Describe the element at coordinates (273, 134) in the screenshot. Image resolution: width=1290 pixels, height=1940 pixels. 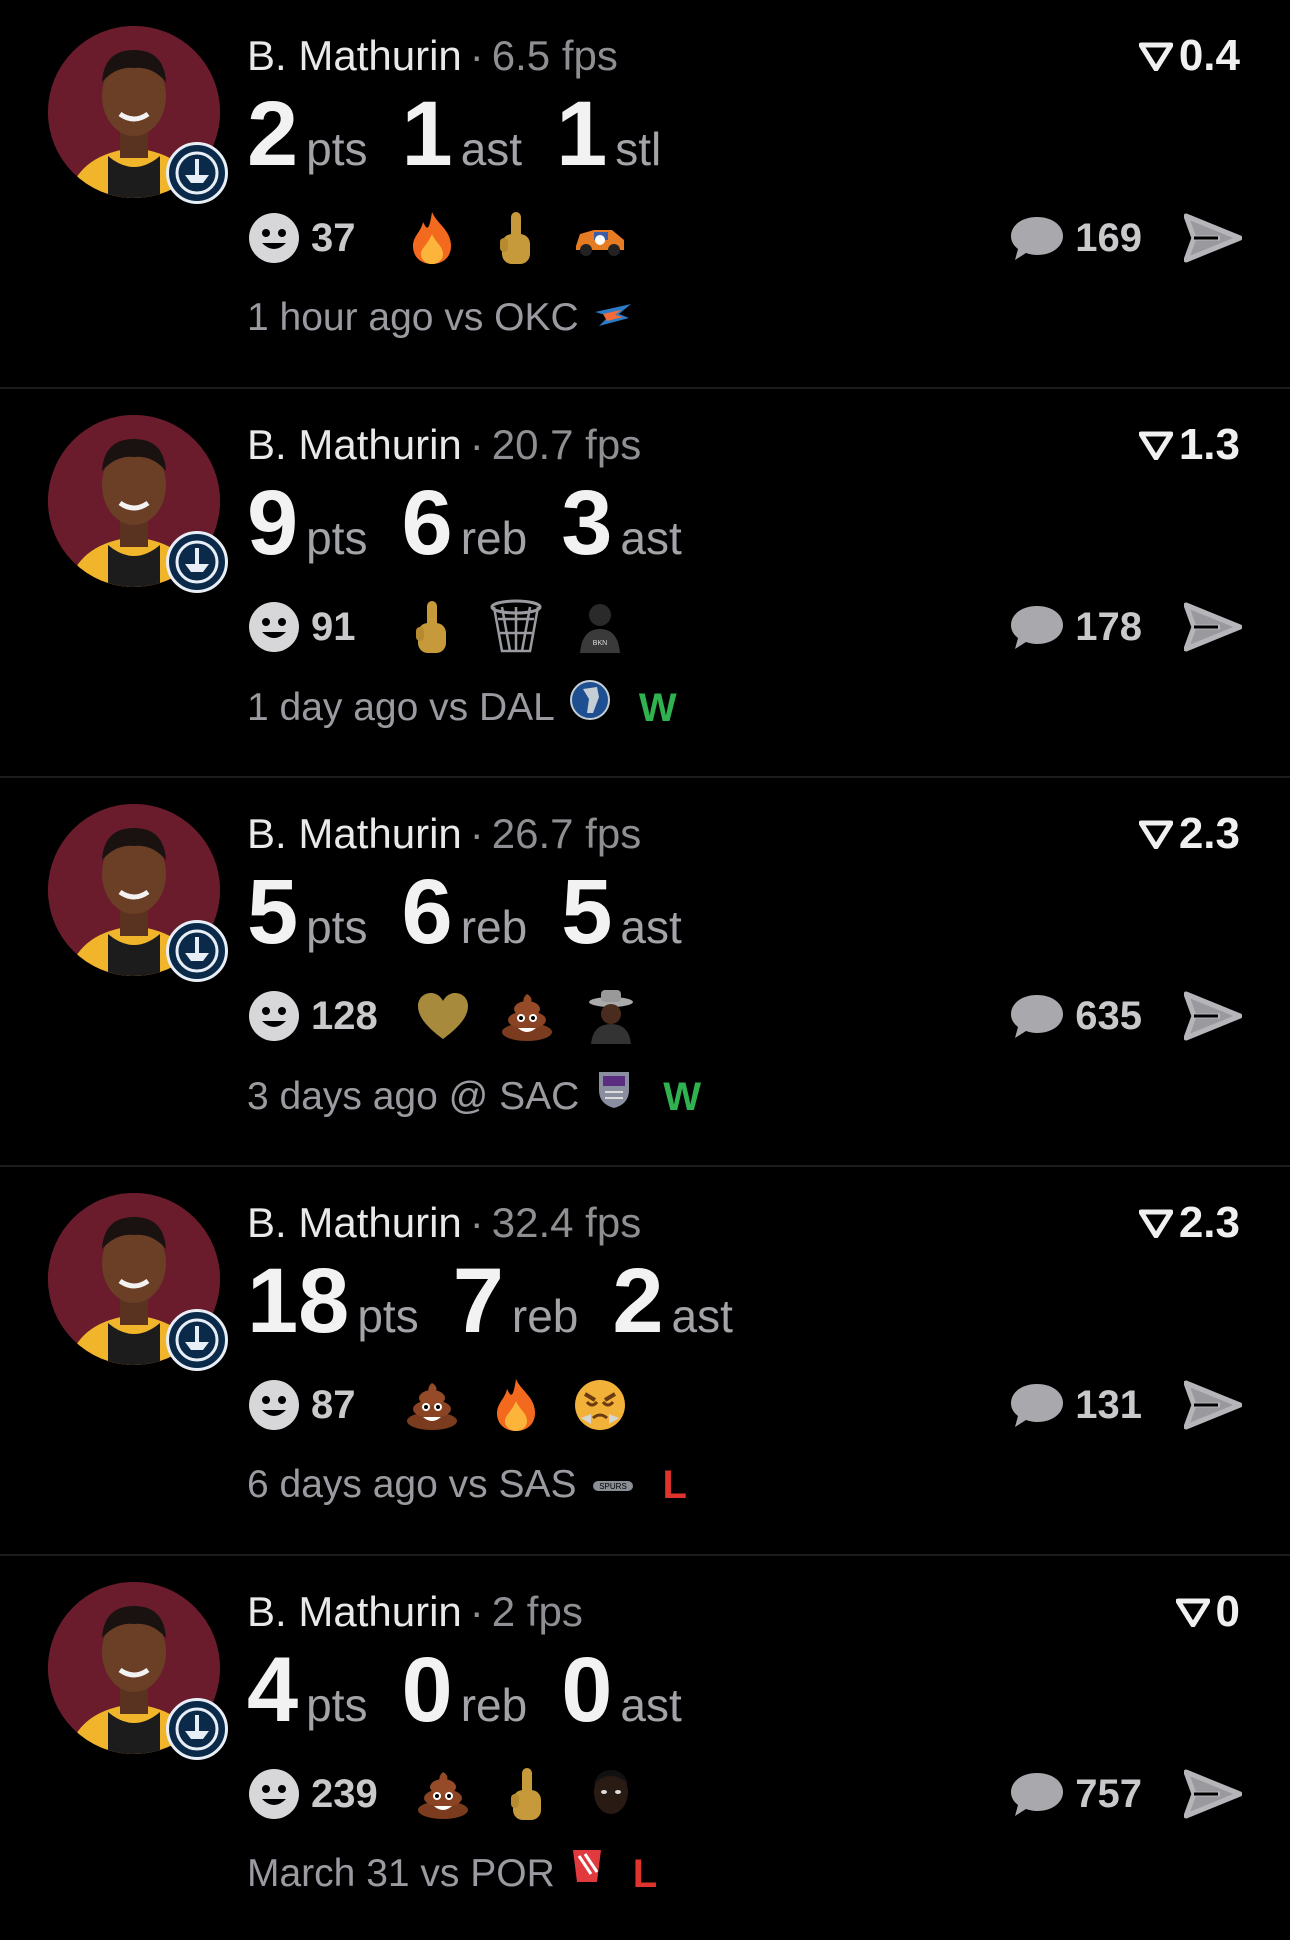
I see `stat-value: 2` at that location.